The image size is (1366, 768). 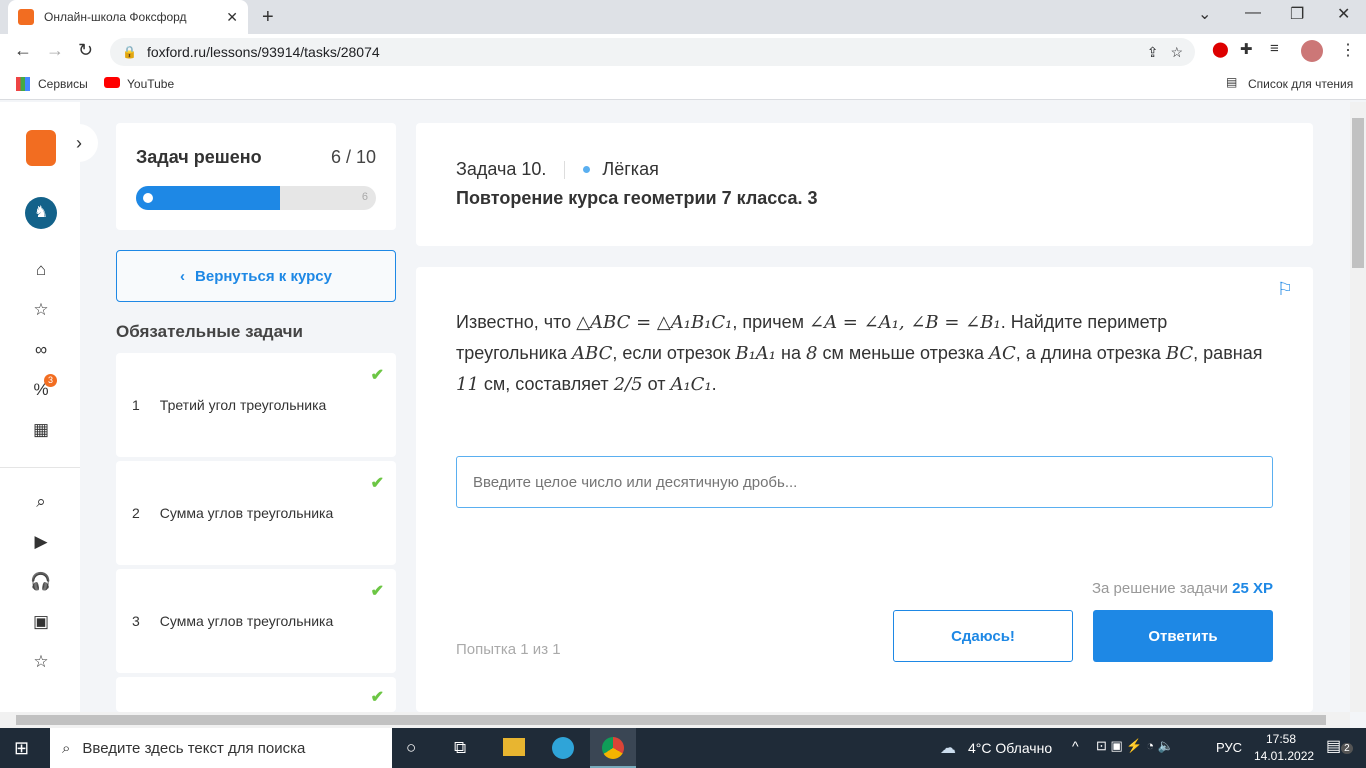 I want to click on notifications-icon: ▤ 2, so click(x=1339, y=746).